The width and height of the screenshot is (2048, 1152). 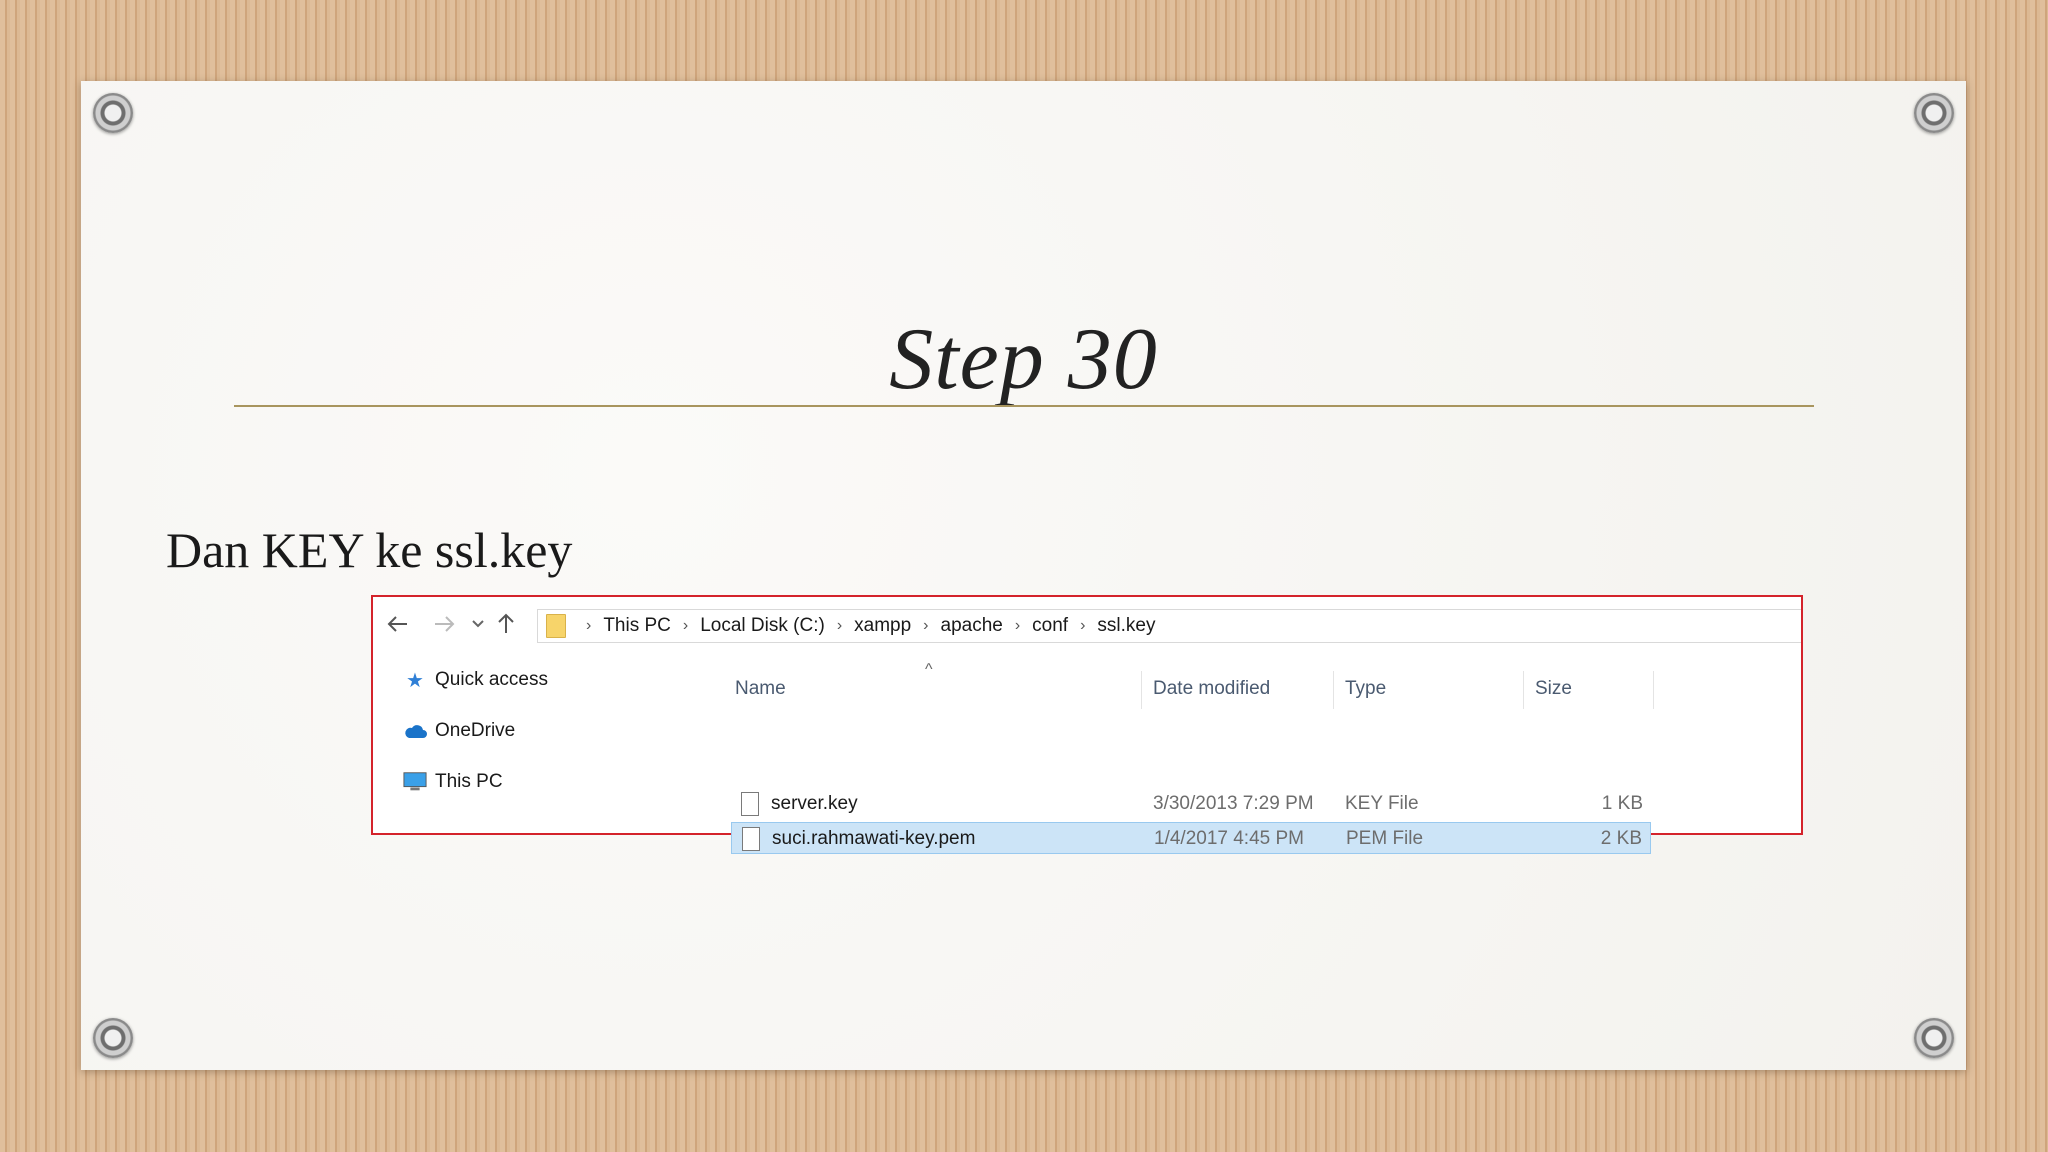 I want to click on forward-button, so click(x=444, y=624).